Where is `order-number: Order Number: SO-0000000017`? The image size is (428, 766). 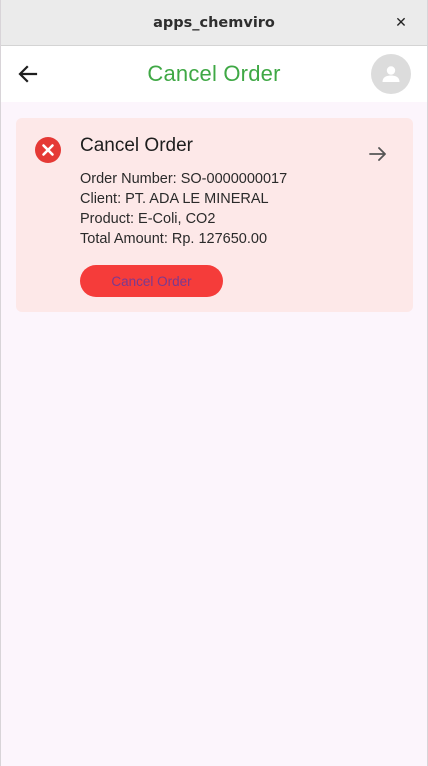 order-number: Order Number: SO-0000000017 is located at coordinates (184, 179).